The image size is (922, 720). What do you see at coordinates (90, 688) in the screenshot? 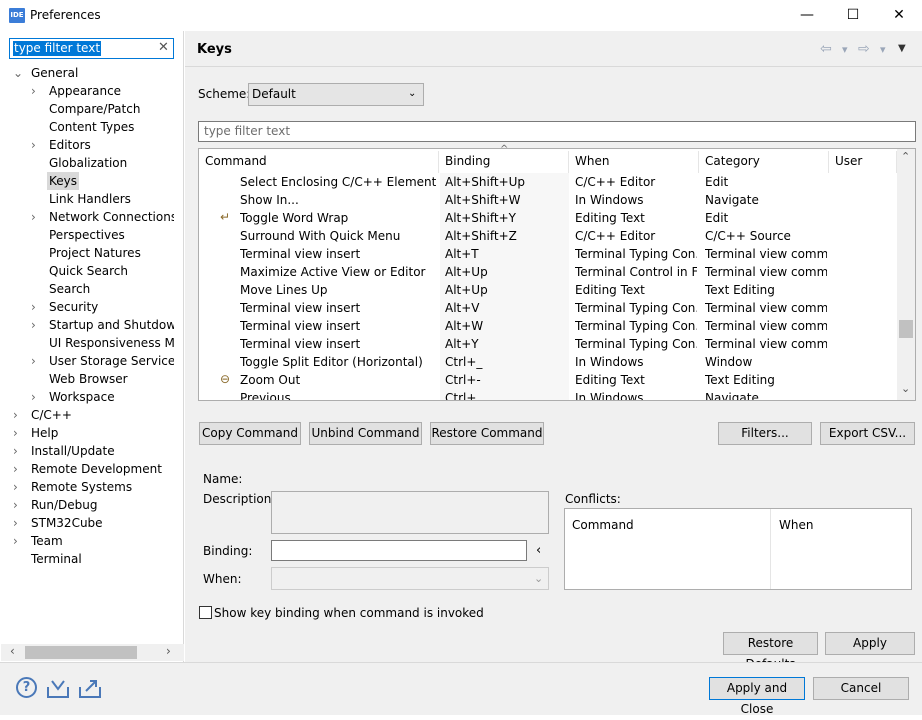
I see `export-icon` at bounding box center [90, 688].